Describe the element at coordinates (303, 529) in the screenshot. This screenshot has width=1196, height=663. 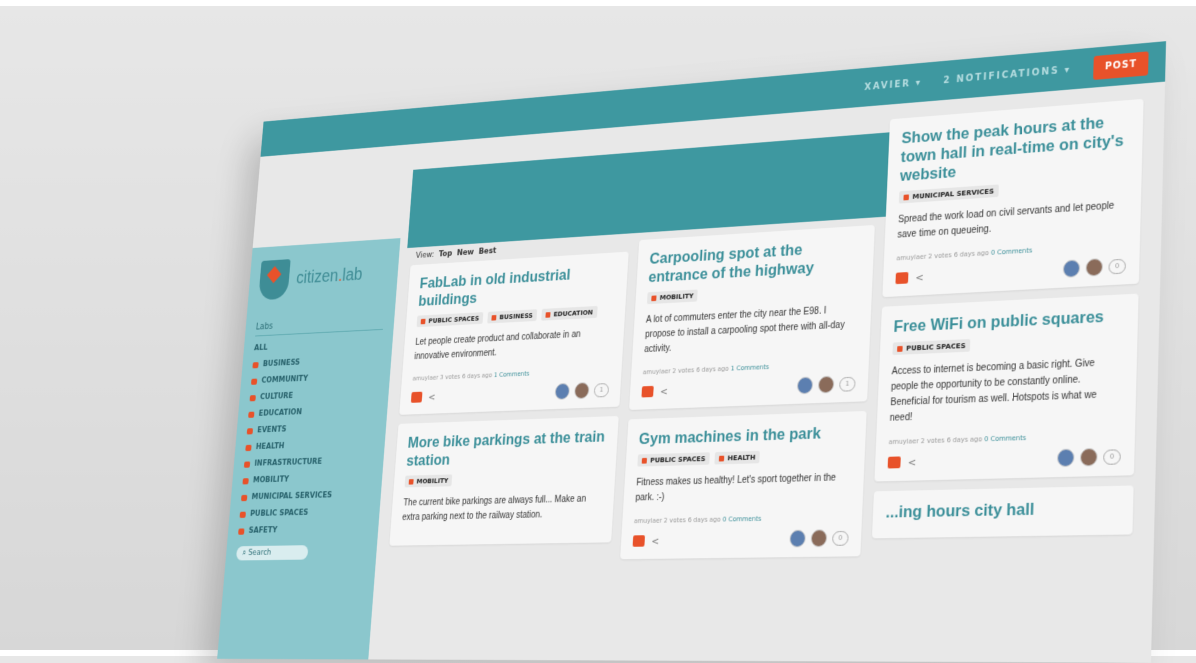
I see `sidebar-item-safety: SAFETY` at that location.